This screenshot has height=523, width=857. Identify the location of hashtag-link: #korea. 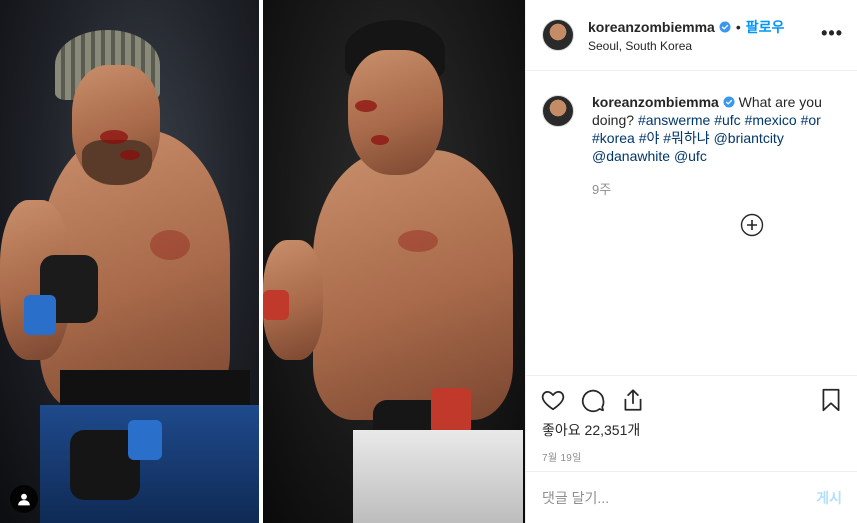
(613, 138).